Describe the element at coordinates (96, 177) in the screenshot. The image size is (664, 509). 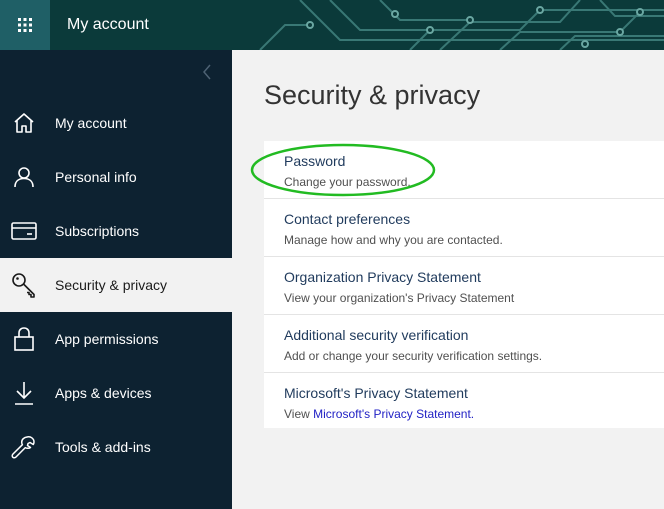
I see `sidebar-item-label: Personal info` at that location.